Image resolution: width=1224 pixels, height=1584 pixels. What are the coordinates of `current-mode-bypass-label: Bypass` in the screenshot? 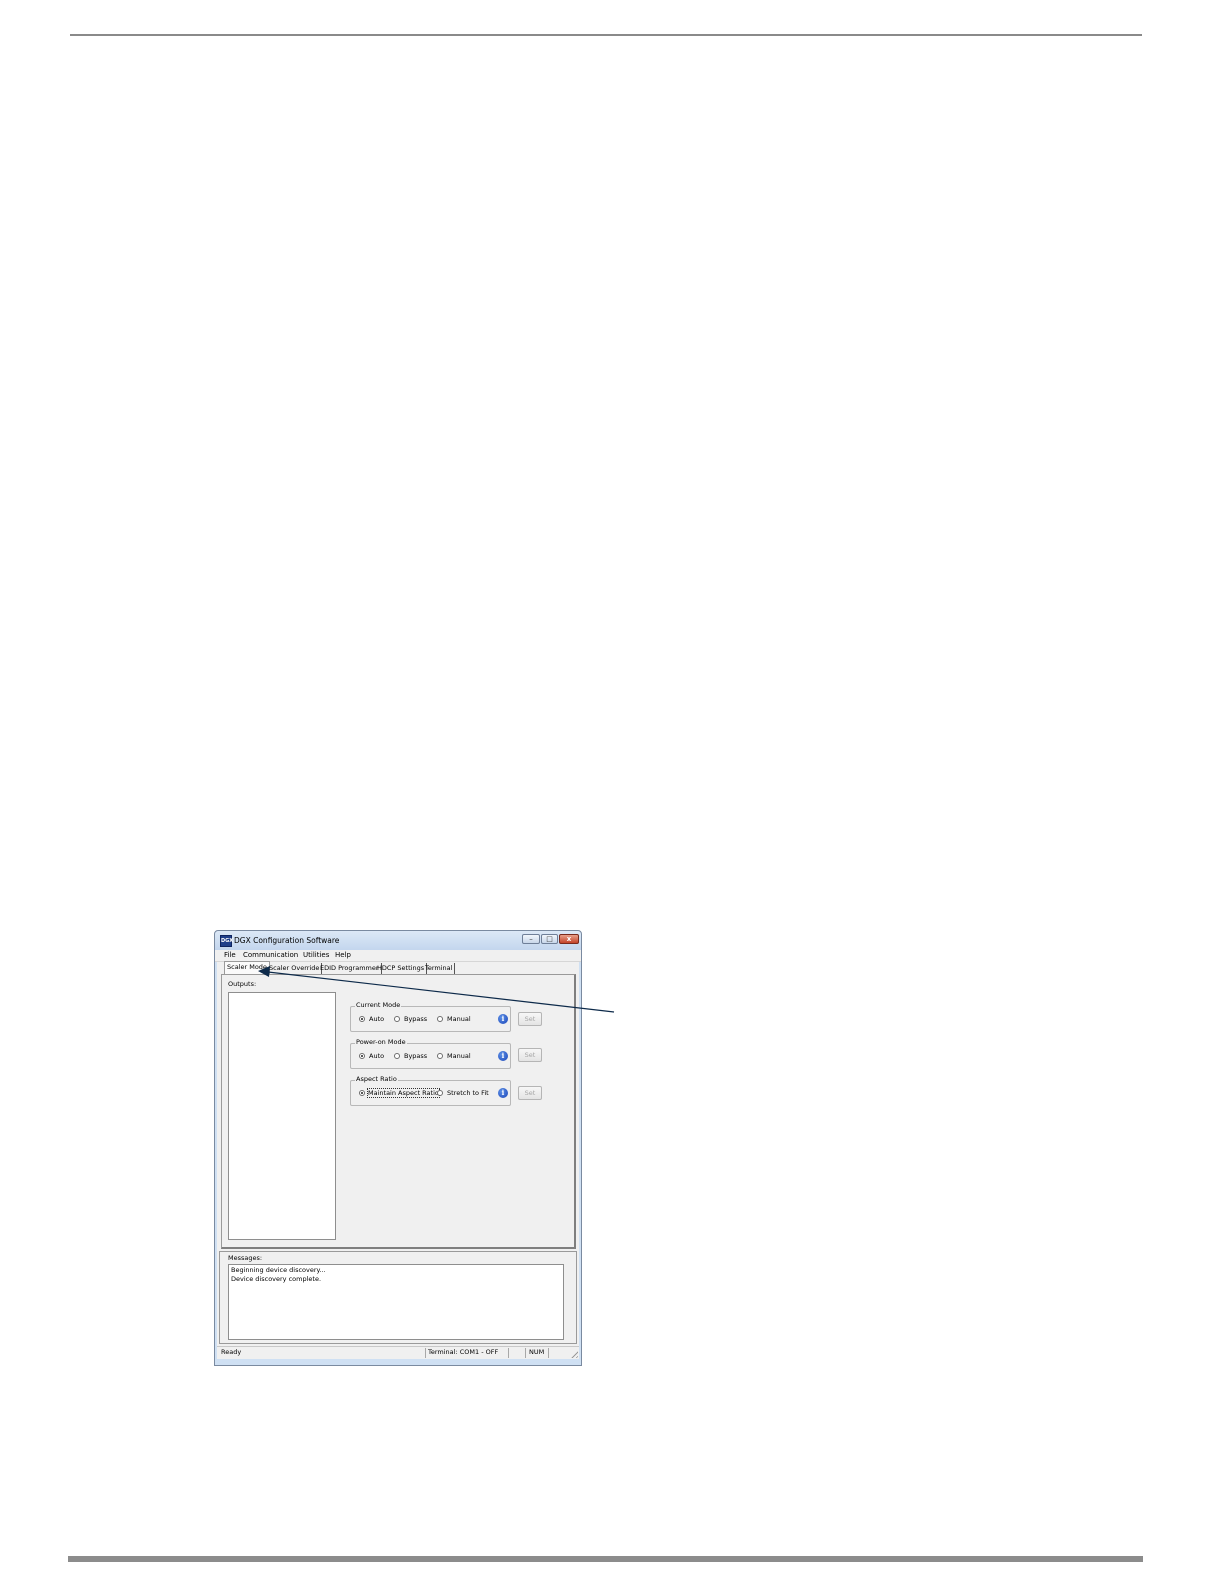 It's located at (415, 1019).